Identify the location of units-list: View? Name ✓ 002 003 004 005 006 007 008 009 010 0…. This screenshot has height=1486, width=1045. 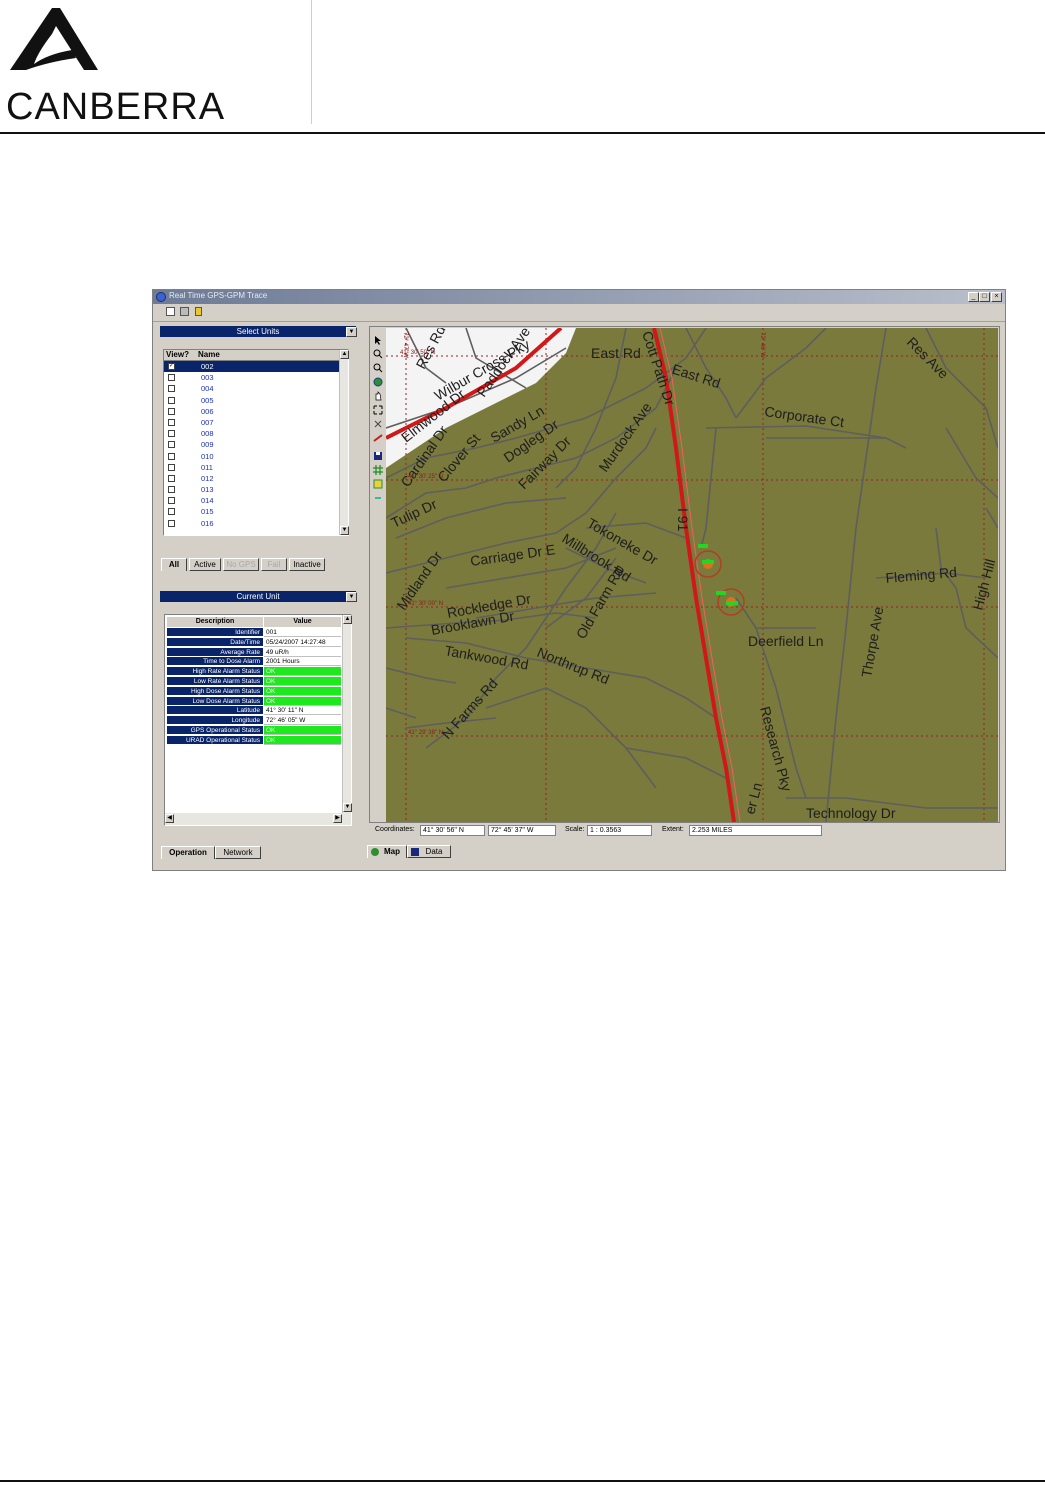
(256, 442).